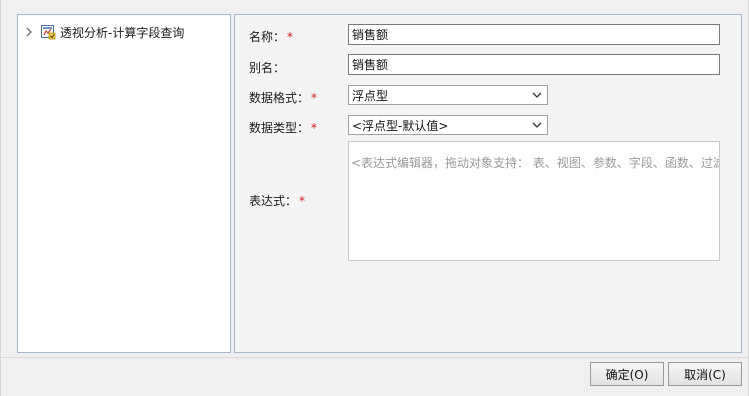 Image resolution: width=749 pixels, height=396 pixels. I want to click on tree-node-label: 透视分析-计算字段查询, so click(122, 32).